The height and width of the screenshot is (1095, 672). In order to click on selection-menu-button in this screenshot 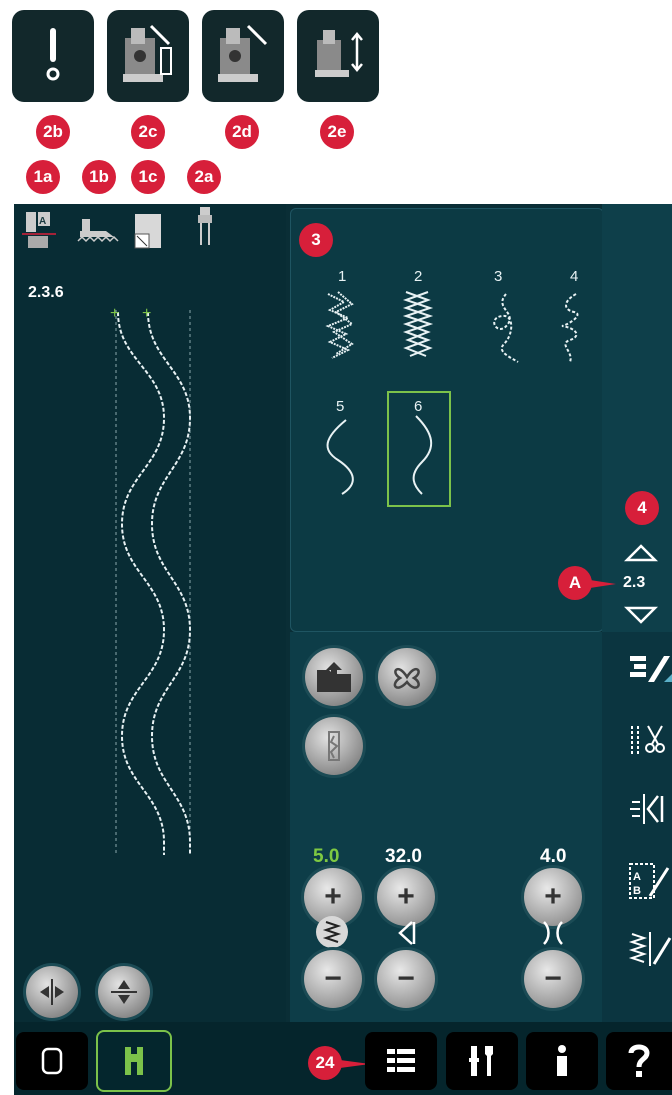, I will do `click(401, 1061)`.